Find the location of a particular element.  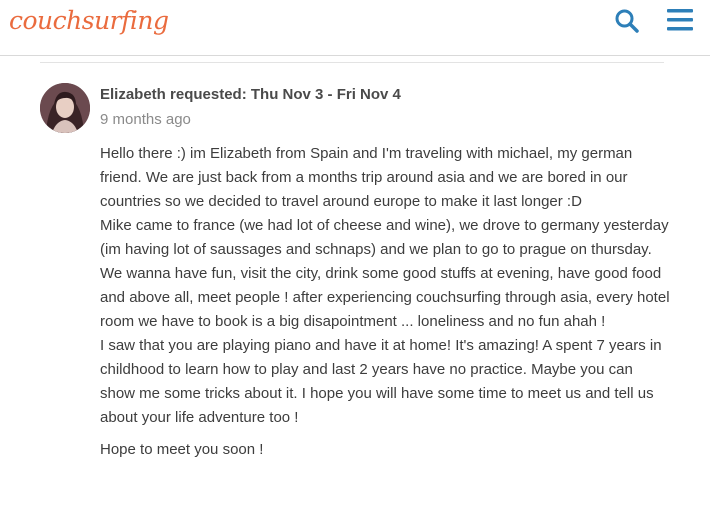

avatar is located at coordinates (65, 108).